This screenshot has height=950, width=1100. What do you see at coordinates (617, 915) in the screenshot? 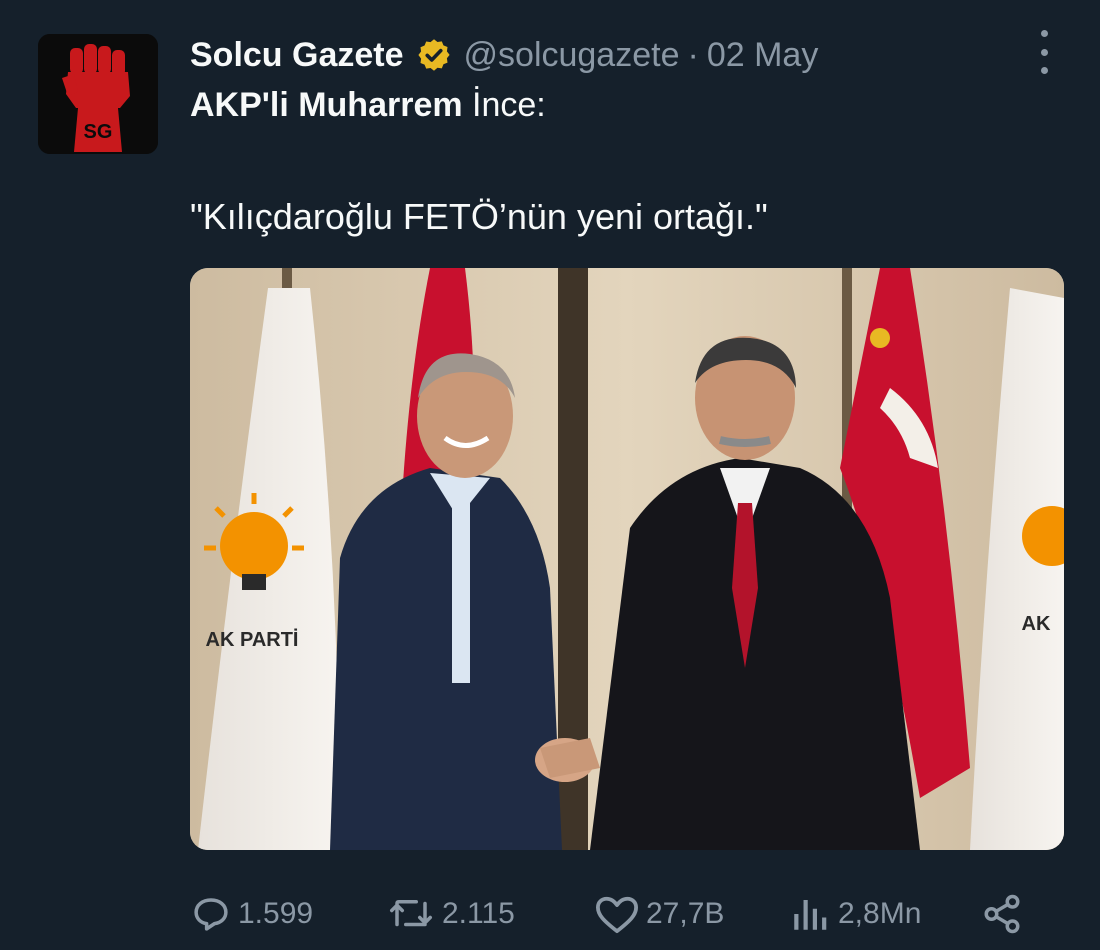
I see `like-icon` at bounding box center [617, 915].